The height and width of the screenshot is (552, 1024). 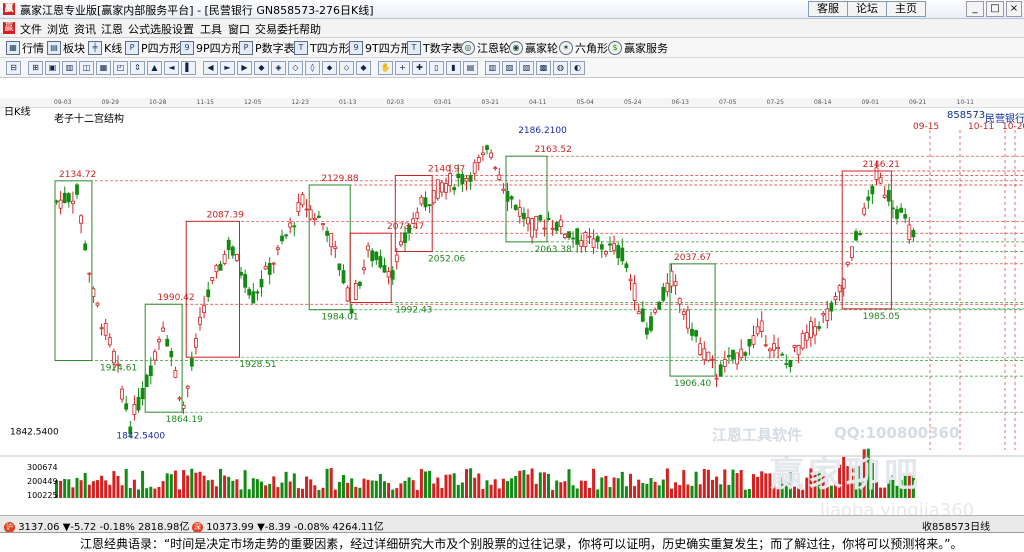 I want to click on draw-tool-icon: ▣, so click(x=52, y=68).